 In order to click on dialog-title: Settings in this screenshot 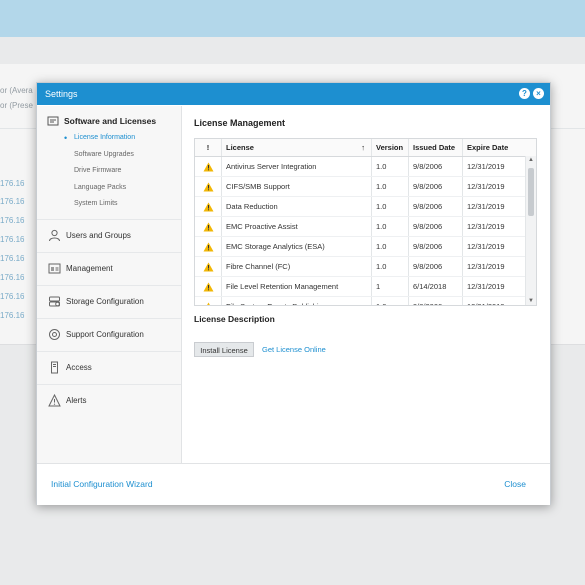, I will do `click(61, 94)`.